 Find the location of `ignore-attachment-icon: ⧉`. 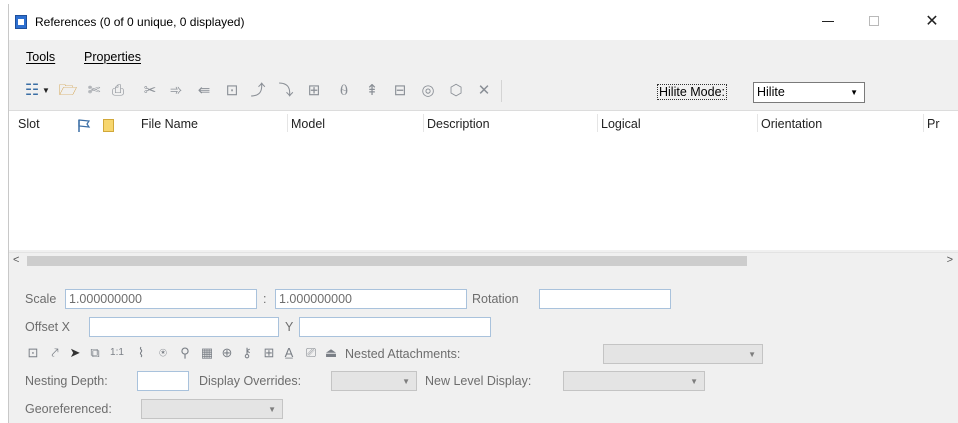

ignore-attachment-icon: ⧉ is located at coordinates (95, 353).